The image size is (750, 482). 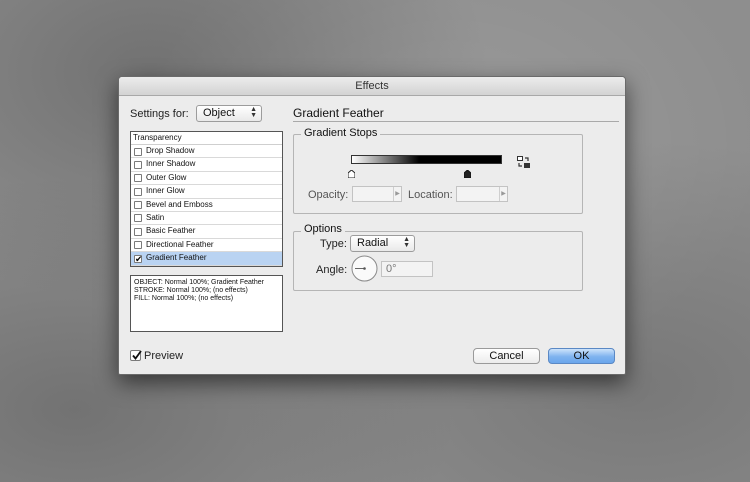 What do you see at coordinates (180, 244) in the screenshot?
I see `effect-label: Directional Feather` at bounding box center [180, 244].